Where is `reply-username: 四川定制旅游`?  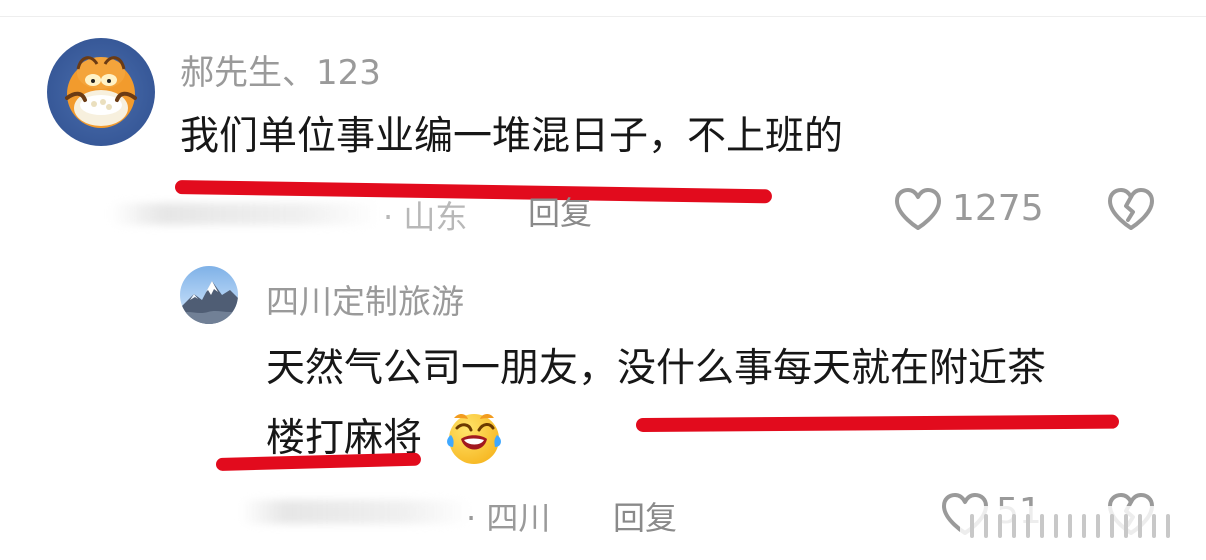
reply-username: 四川定制旅游 is located at coordinates (365, 299).